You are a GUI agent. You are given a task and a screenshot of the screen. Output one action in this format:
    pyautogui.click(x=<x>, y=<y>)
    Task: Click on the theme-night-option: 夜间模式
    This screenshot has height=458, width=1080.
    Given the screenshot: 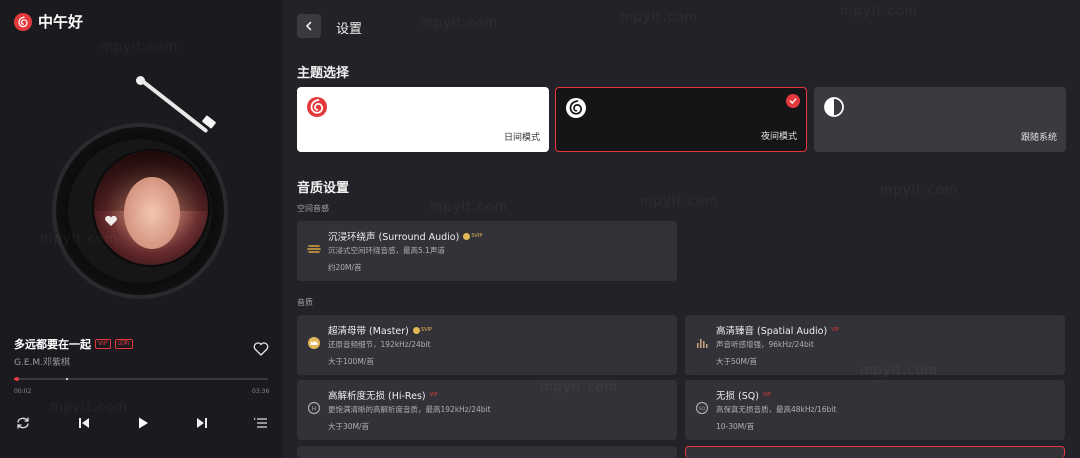 What is the action you would take?
    pyautogui.click(x=681, y=119)
    